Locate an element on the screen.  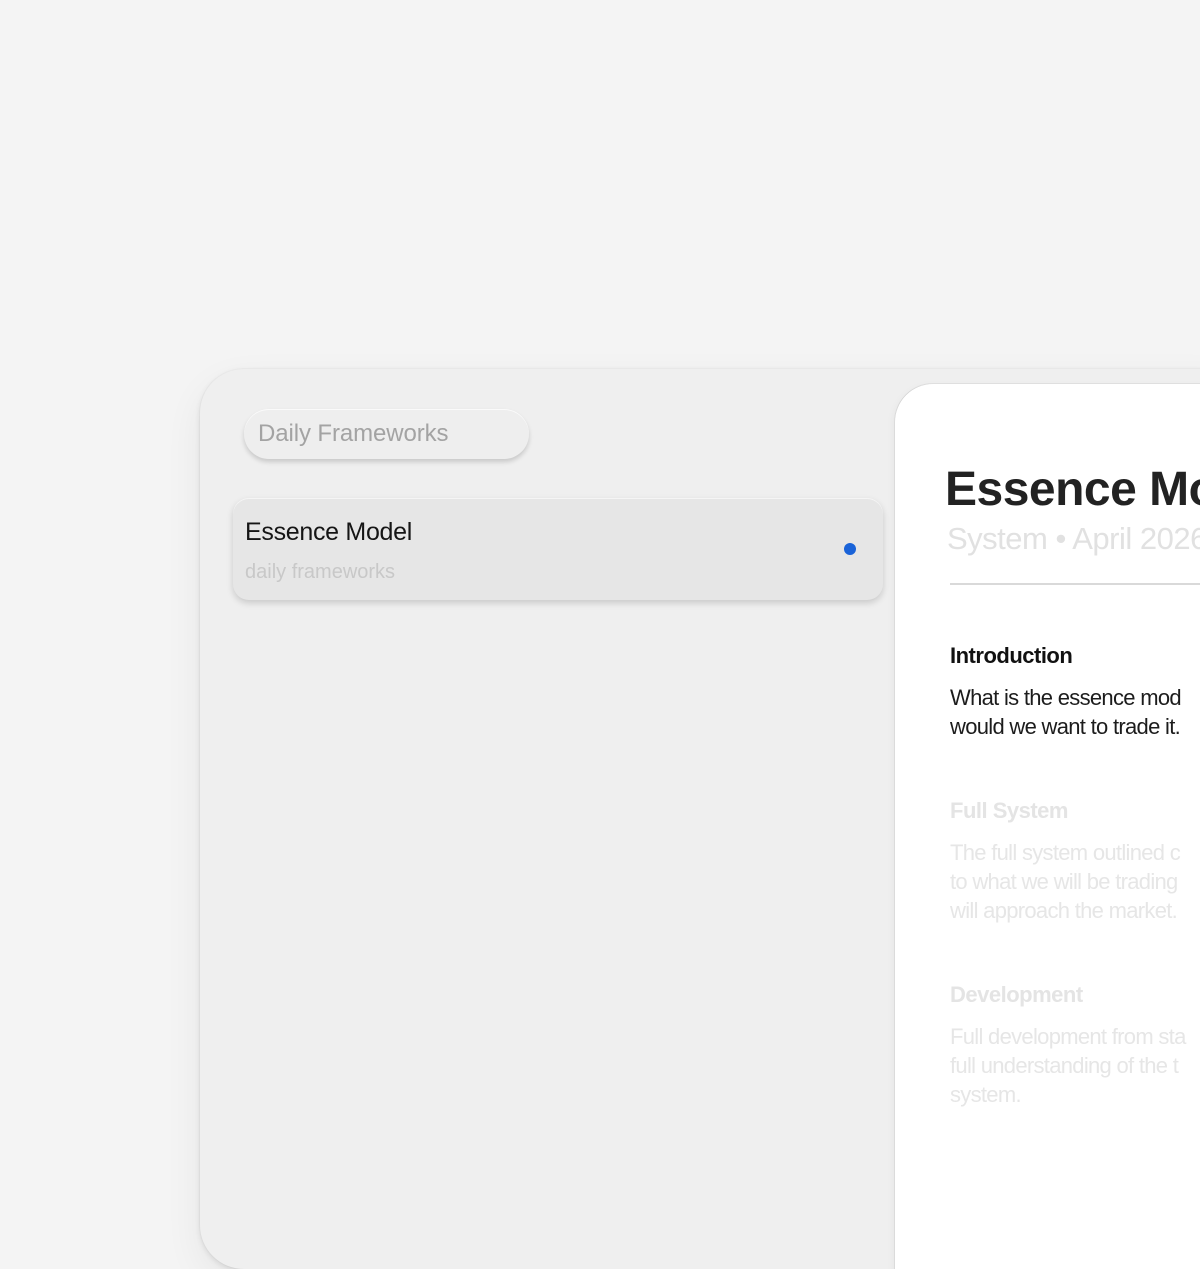
unread-dot-icon is located at coordinates (850, 549).